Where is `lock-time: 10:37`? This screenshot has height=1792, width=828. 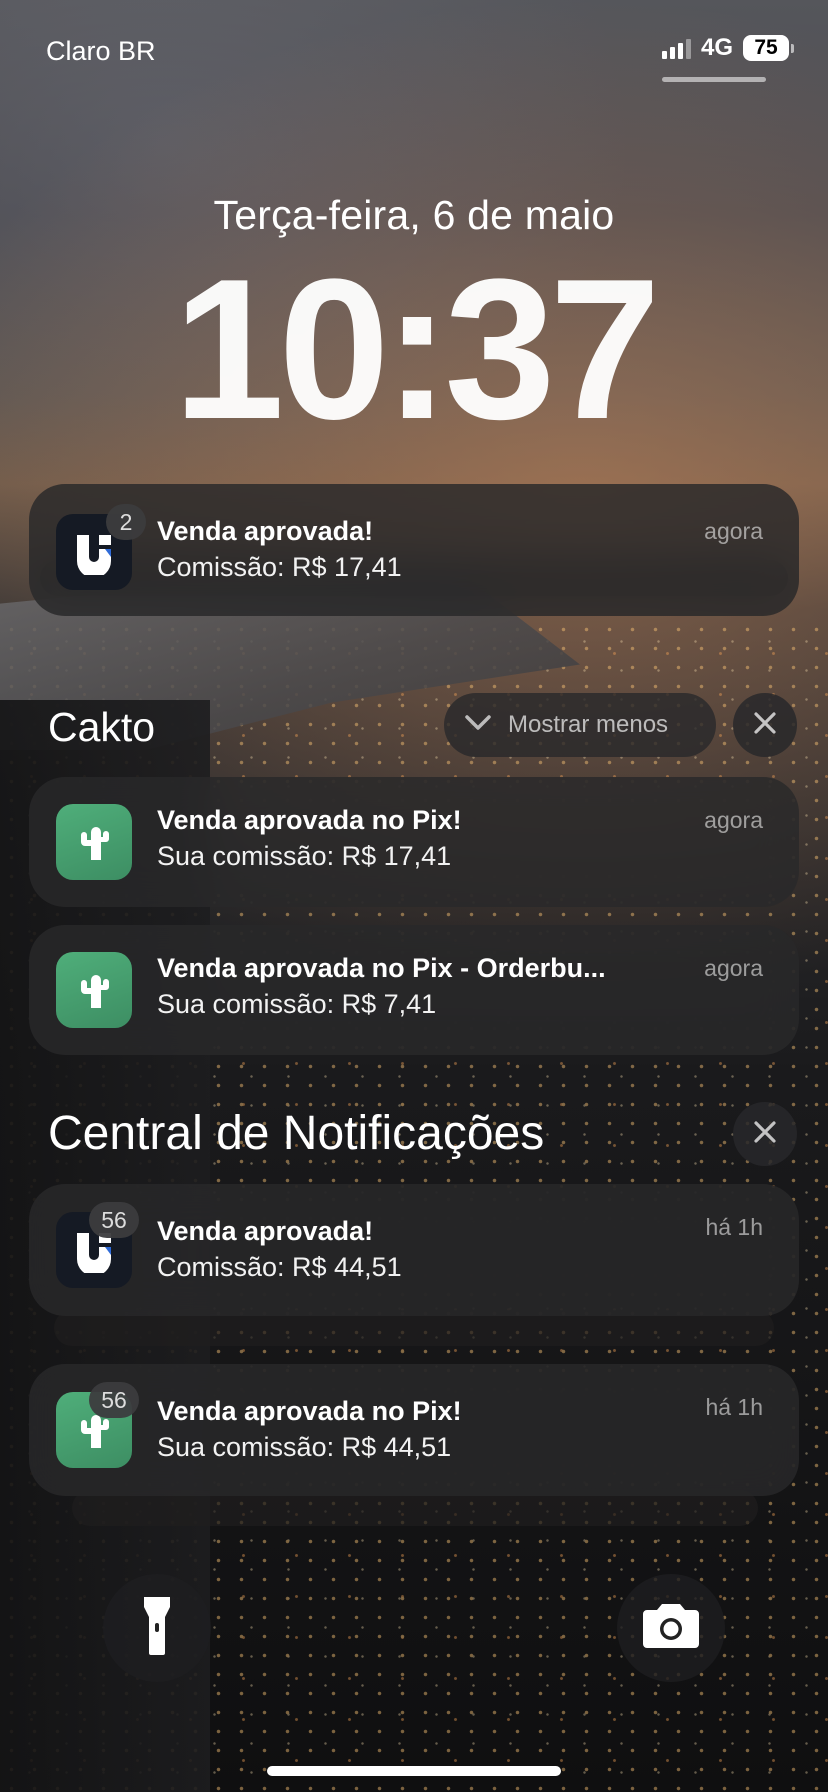
lock-time: 10:37 is located at coordinates (417, 349).